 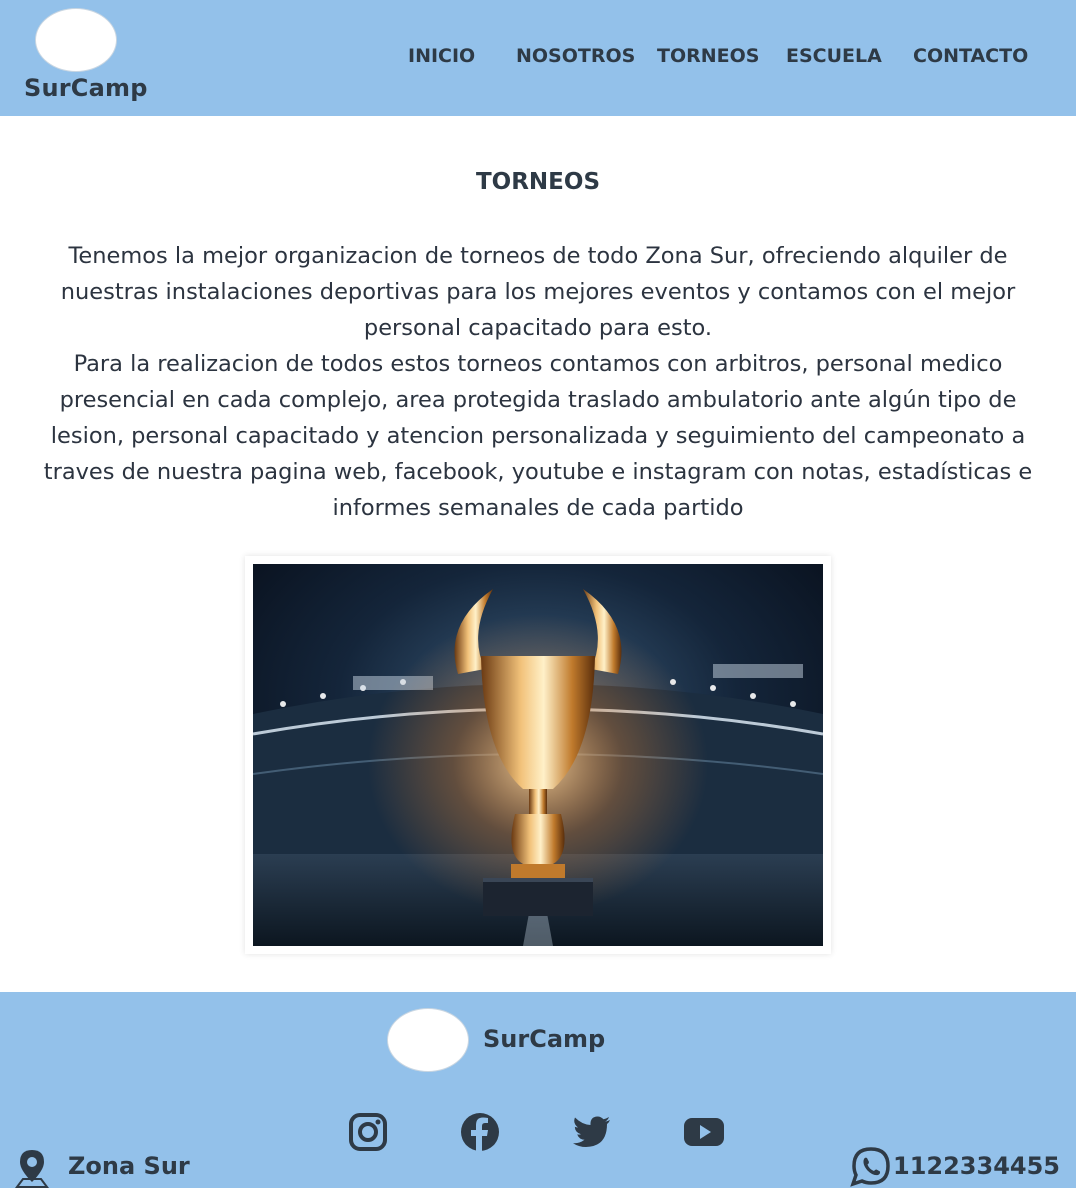 What do you see at coordinates (704, 1132) in the screenshot?
I see `youtube-icon` at bounding box center [704, 1132].